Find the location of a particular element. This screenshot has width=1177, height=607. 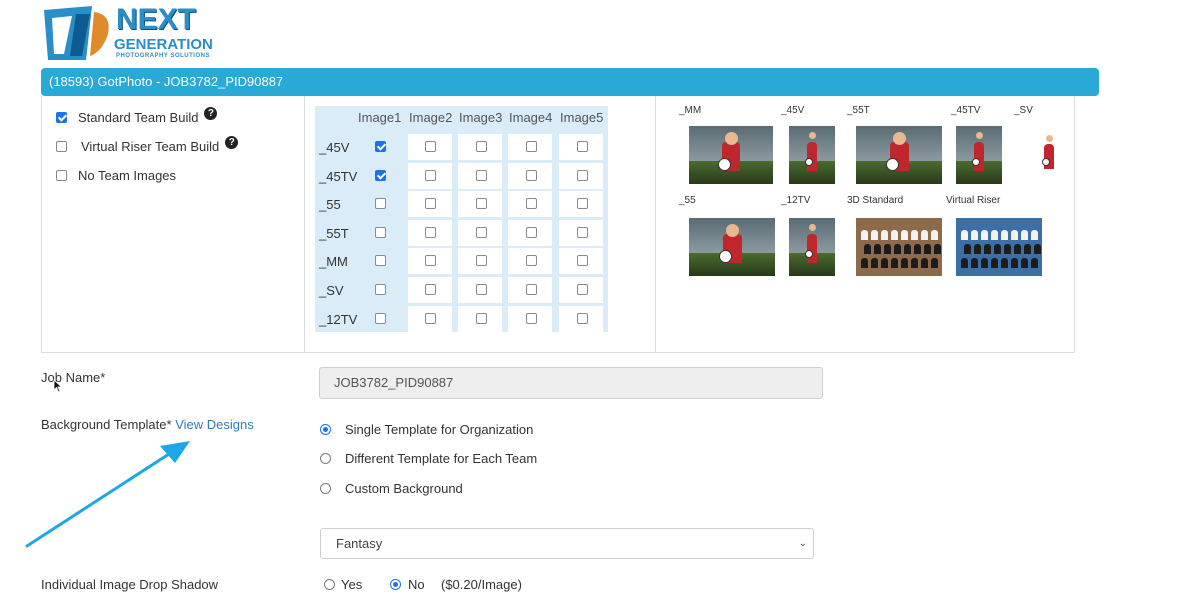

option-label: Virtual Riser Team Build is located at coordinates (150, 146).